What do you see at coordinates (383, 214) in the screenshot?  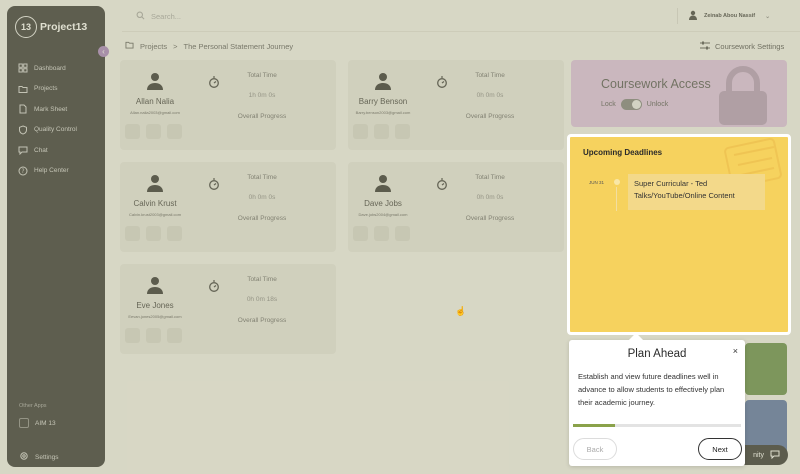 I see `student-email: Dave.jobs2004@gmail.com` at bounding box center [383, 214].